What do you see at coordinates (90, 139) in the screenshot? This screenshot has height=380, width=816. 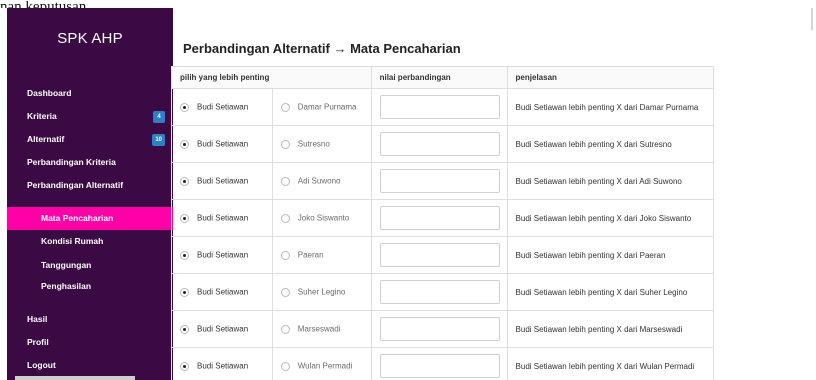 I see `sidebar-item-alternatif: Alternatif 10` at bounding box center [90, 139].